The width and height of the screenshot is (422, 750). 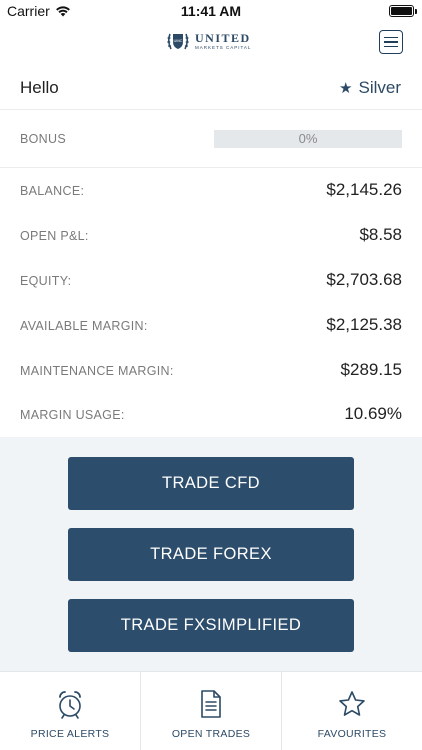 What do you see at coordinates (43, 139) in the screenshot?
I see `bonus-label: BONUS` at bounding box center [43, 139].